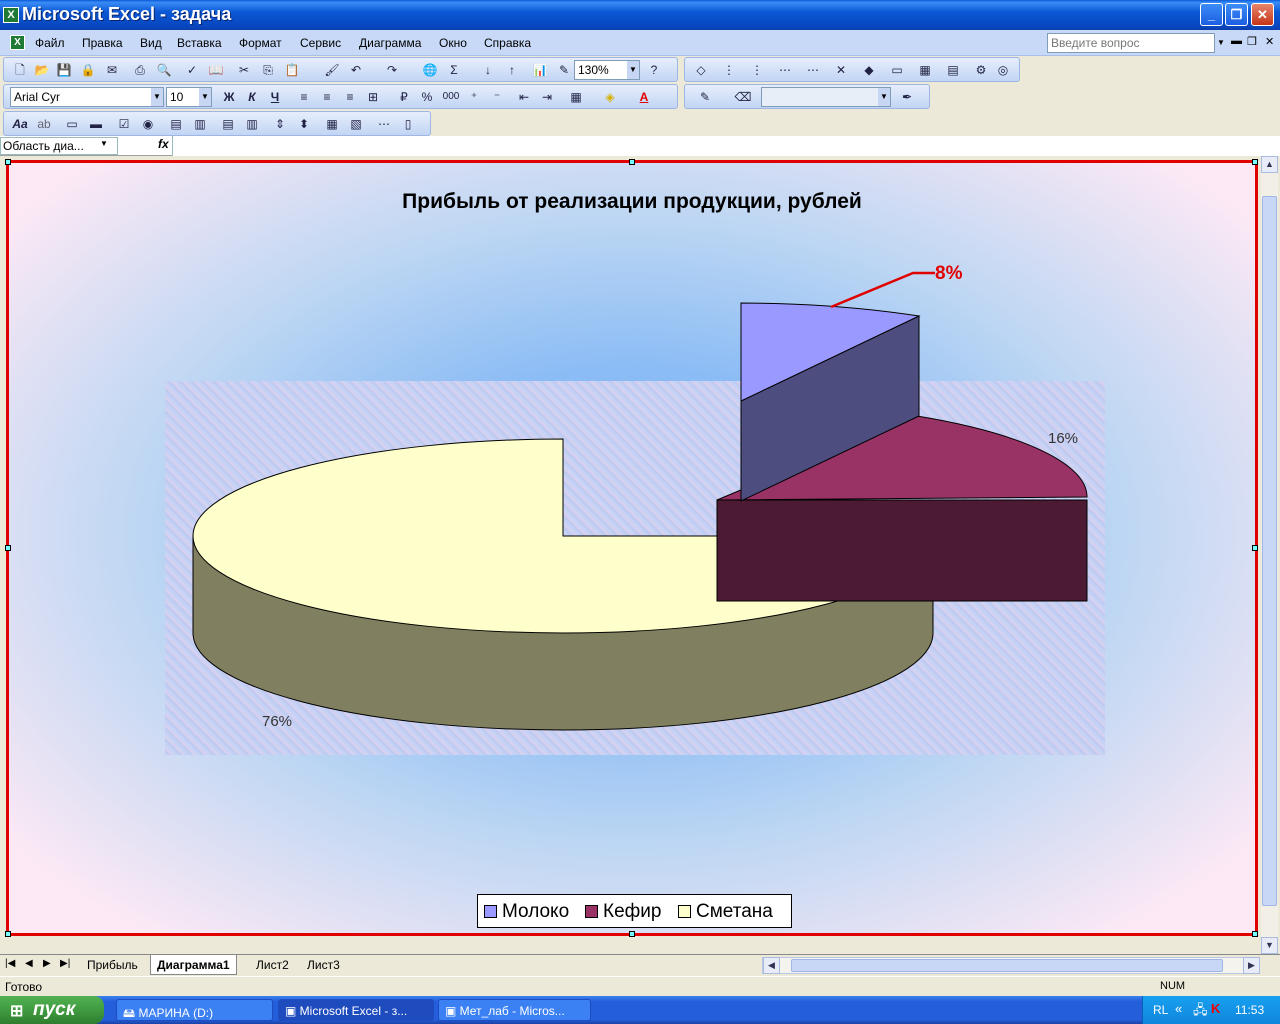 The width and height of the screenshot is (1280, 1024). What do you see at coordinates (907, 97) in the screenshot?
I see `line-color-icon: ✒` at bounding box center [907, 97].